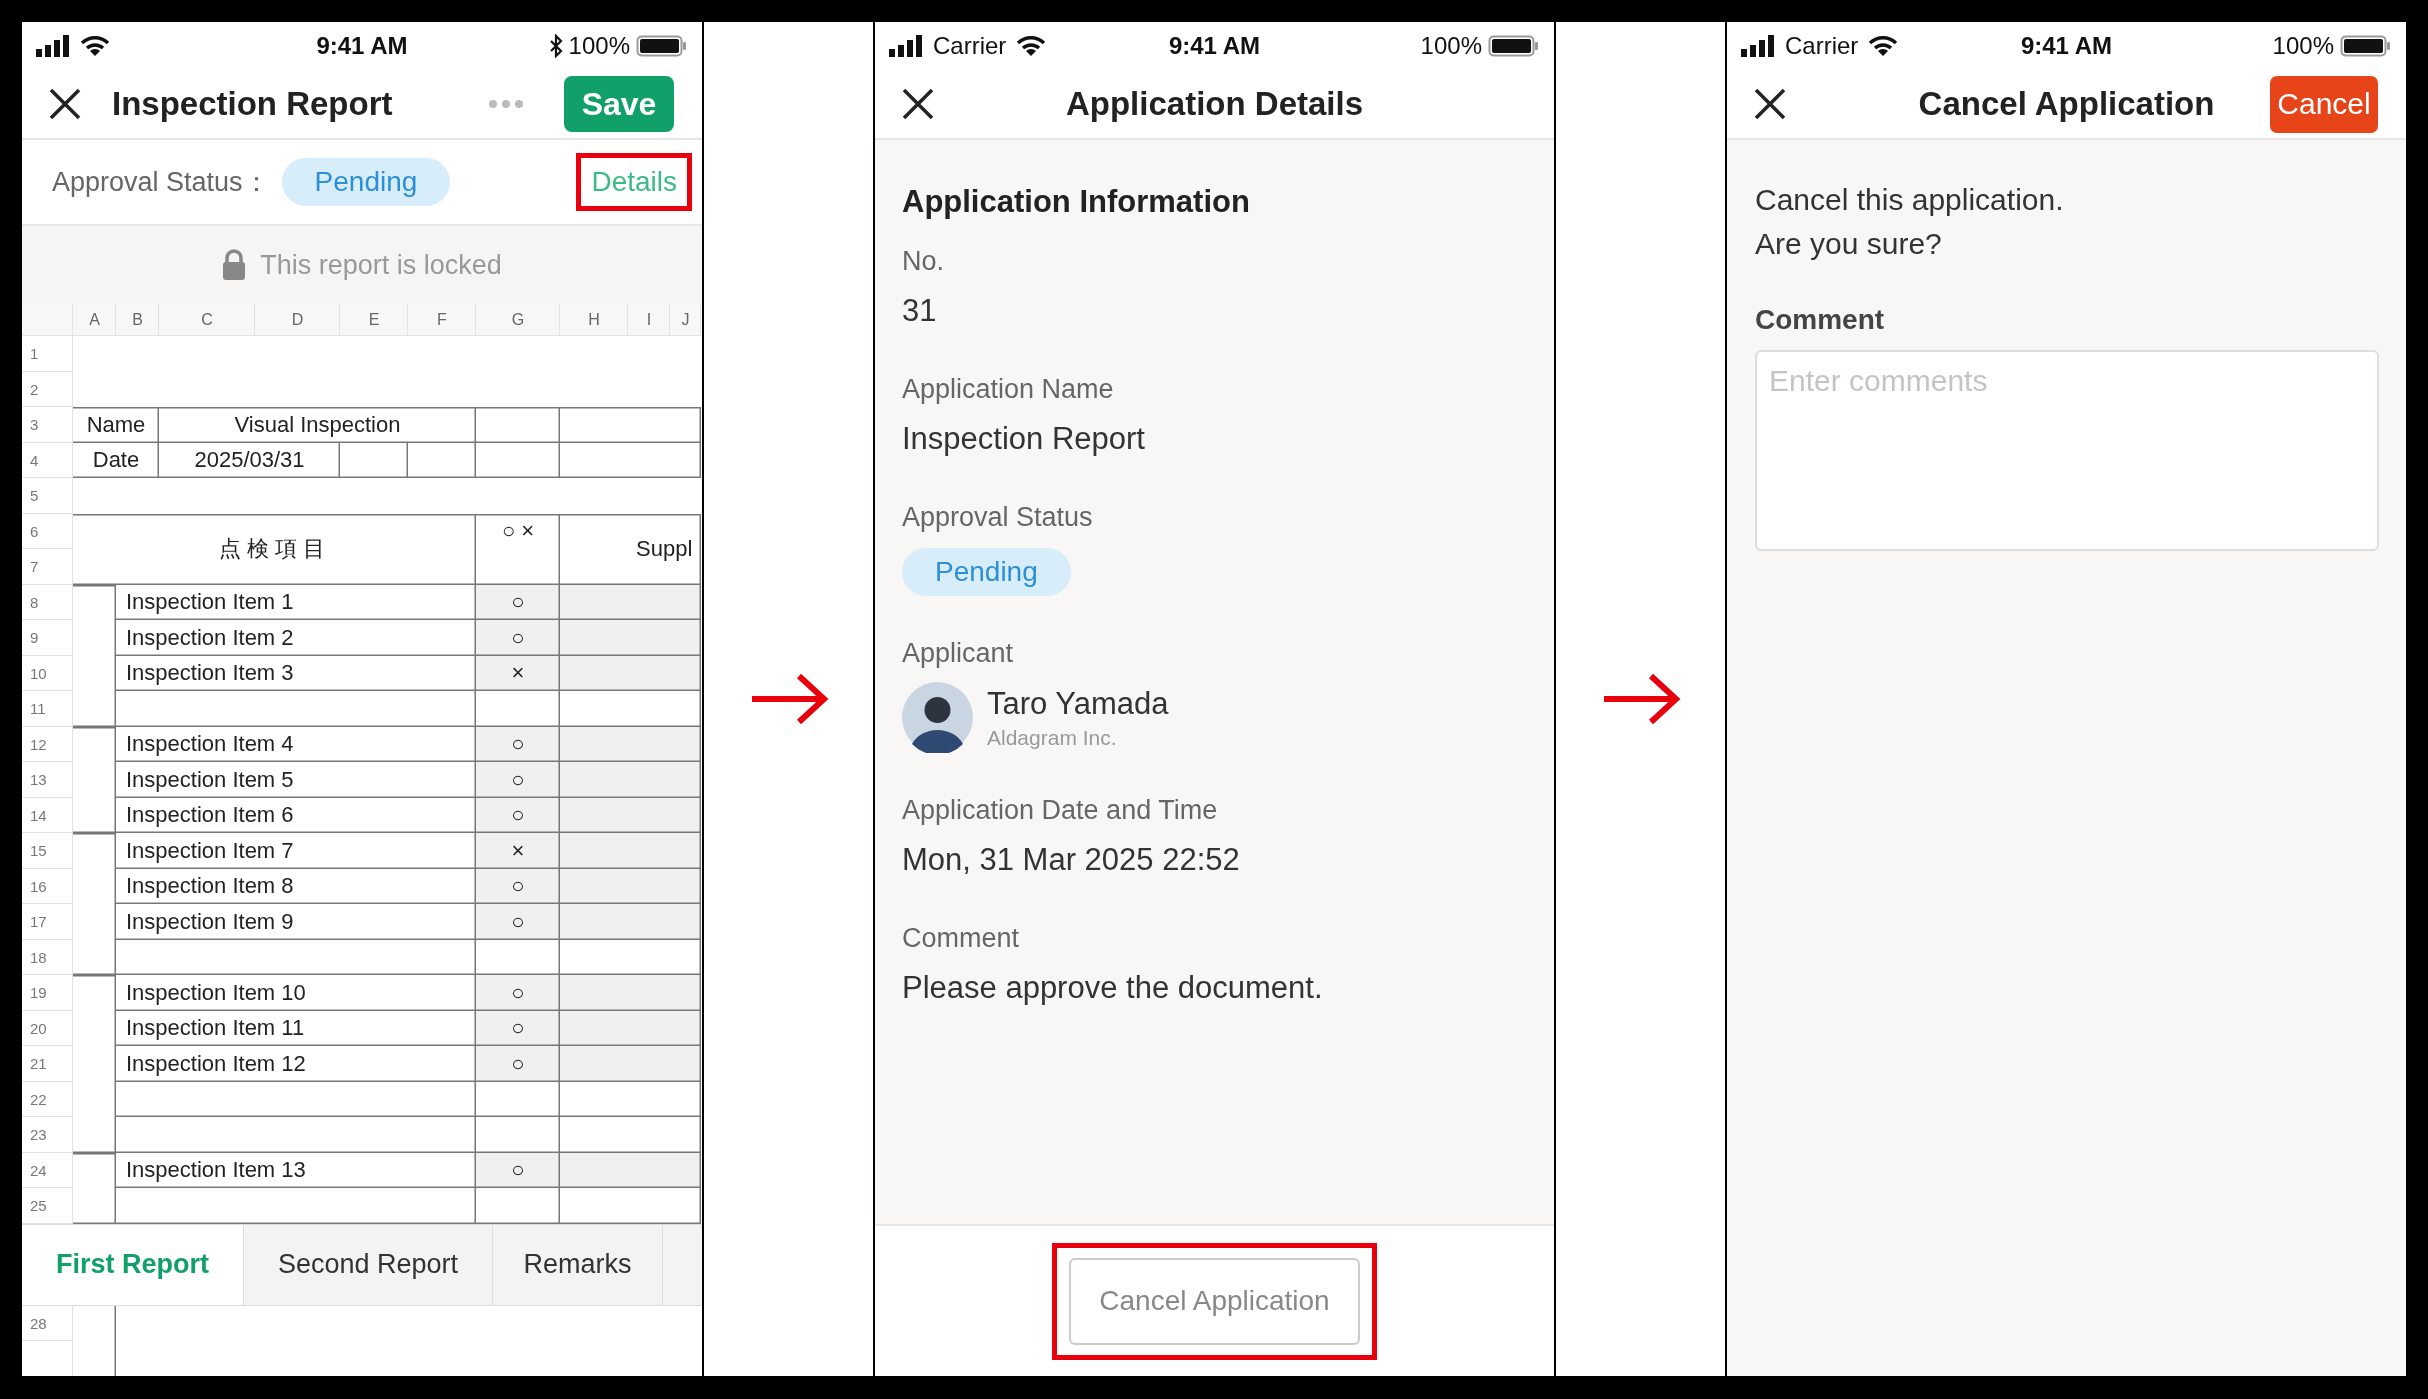  What do you see at coordinates (47, 1206) in the screenshot?
I see `row-number: 25` at bounding box center [47, 1206].